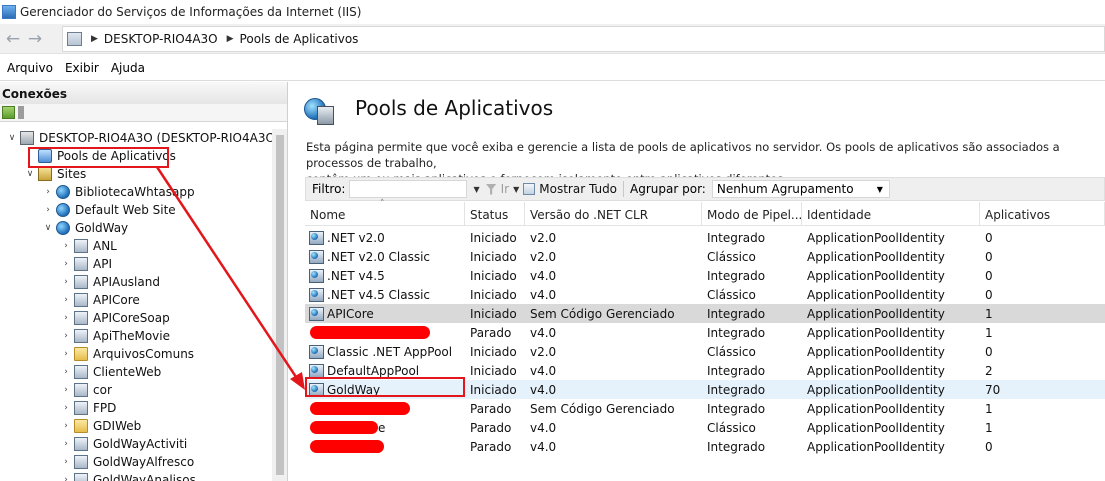 The width and height of the screenshot is (1105, 481). I want to click on annotation-arrow, so click(230, 278).